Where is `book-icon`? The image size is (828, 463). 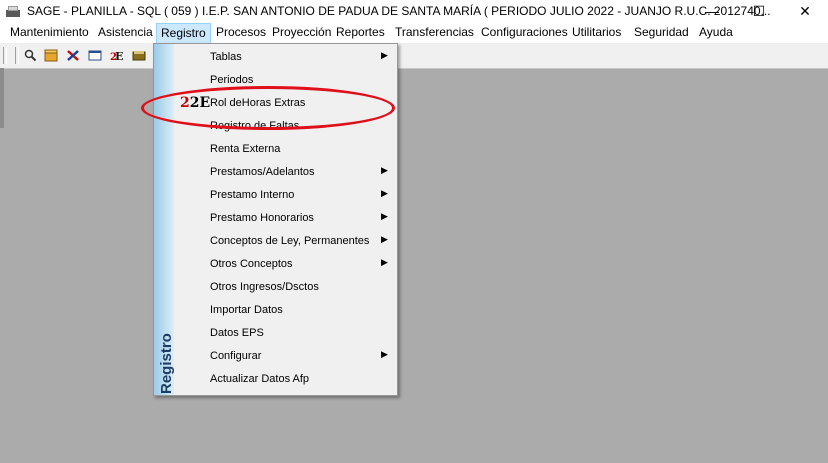 book-icon is located at coordinates (139, 55).